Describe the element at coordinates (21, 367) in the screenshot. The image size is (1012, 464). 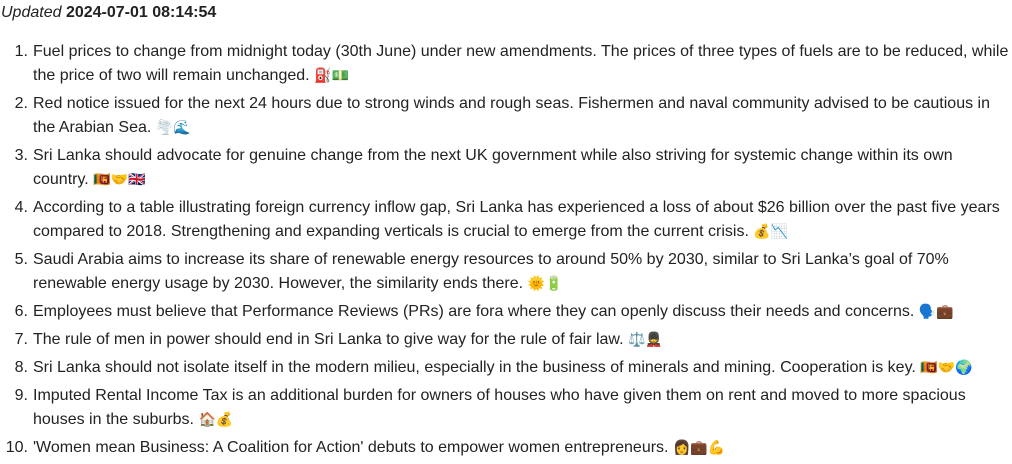
I see `news-item-number: 8.` at that location.